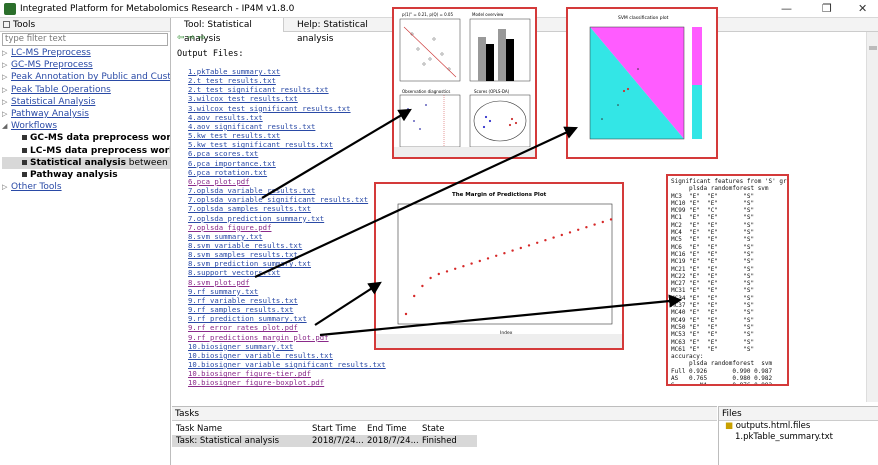 The height and width of the screenshot is (465, 878). I want to click on arrow-to-margin, so click(348, 303).